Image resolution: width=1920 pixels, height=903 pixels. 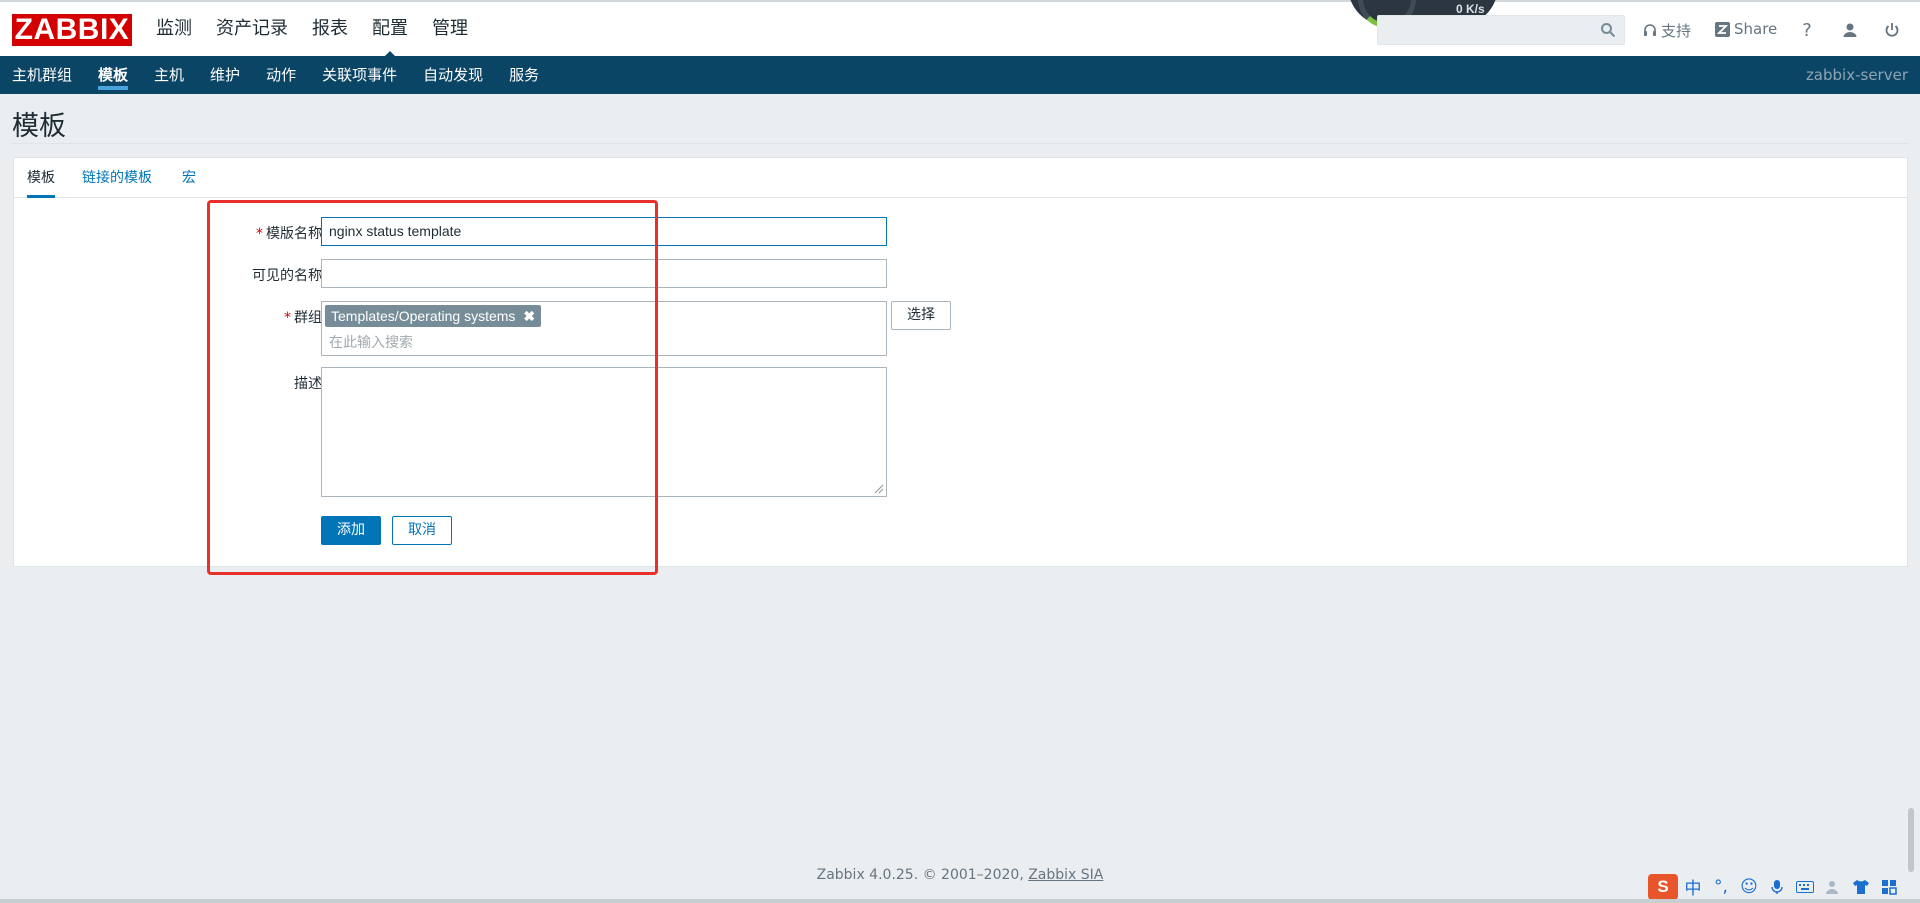 I want to click on share-link: Share, so click(x=1746, y=29).